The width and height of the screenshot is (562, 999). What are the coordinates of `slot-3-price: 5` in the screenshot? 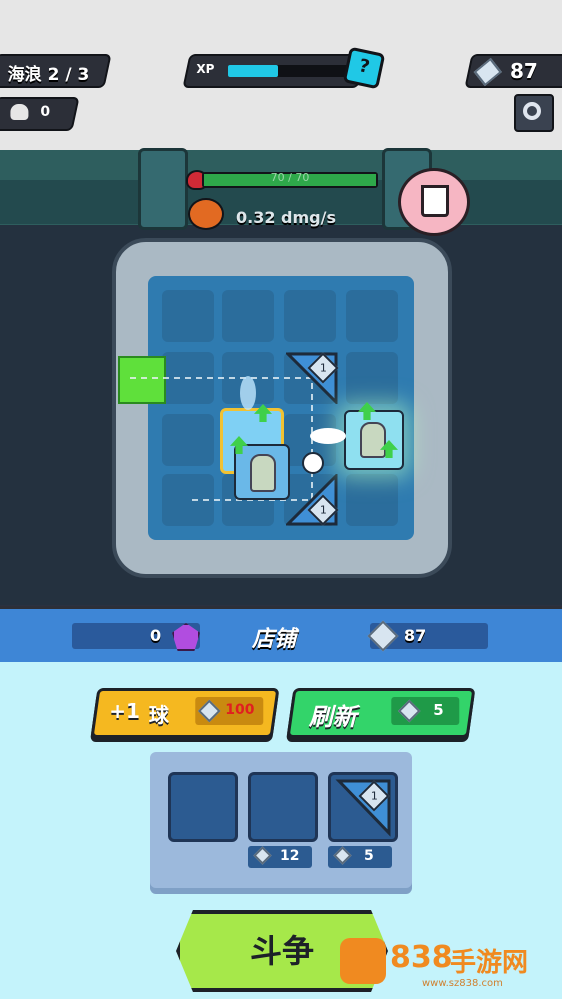 It's located at (360, 857).